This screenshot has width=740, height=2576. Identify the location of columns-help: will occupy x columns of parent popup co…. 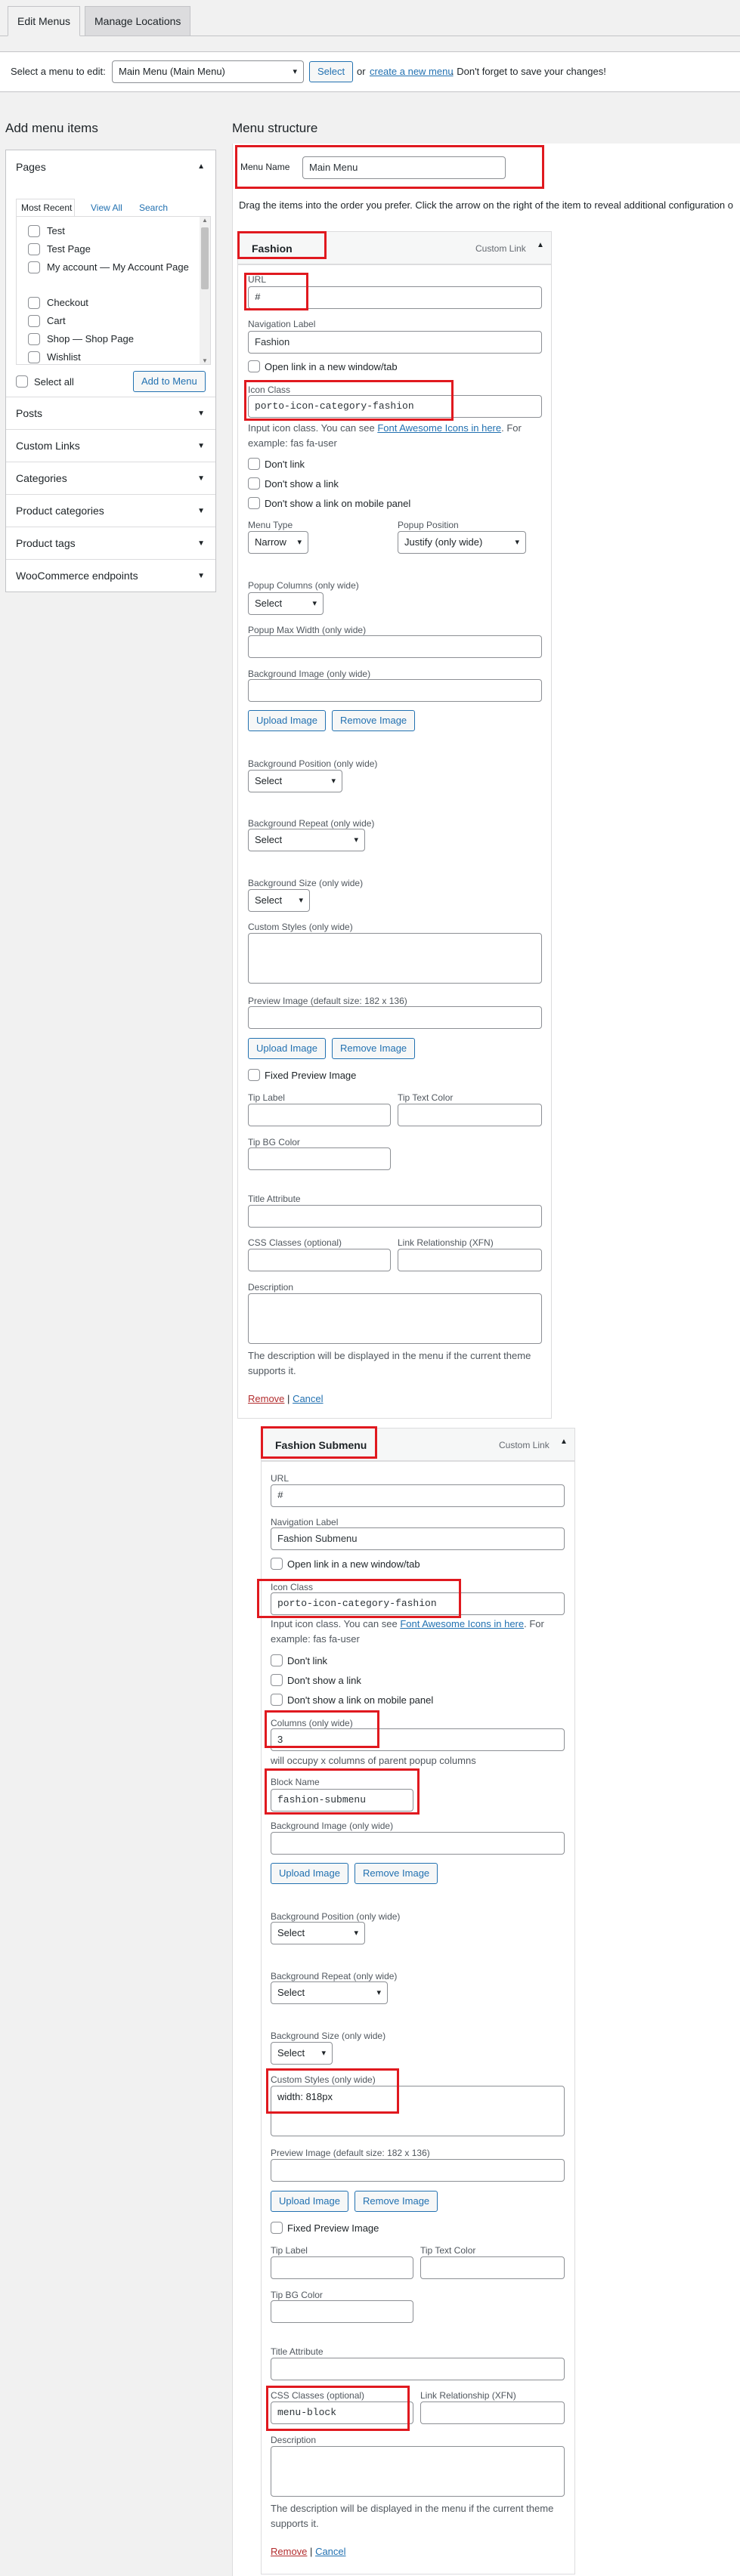
(373, 1760).